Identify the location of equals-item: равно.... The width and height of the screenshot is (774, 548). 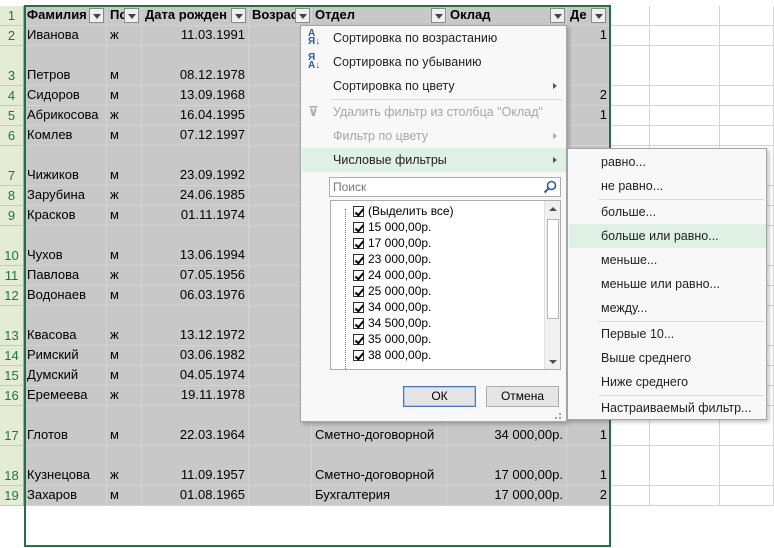
(667, 162).